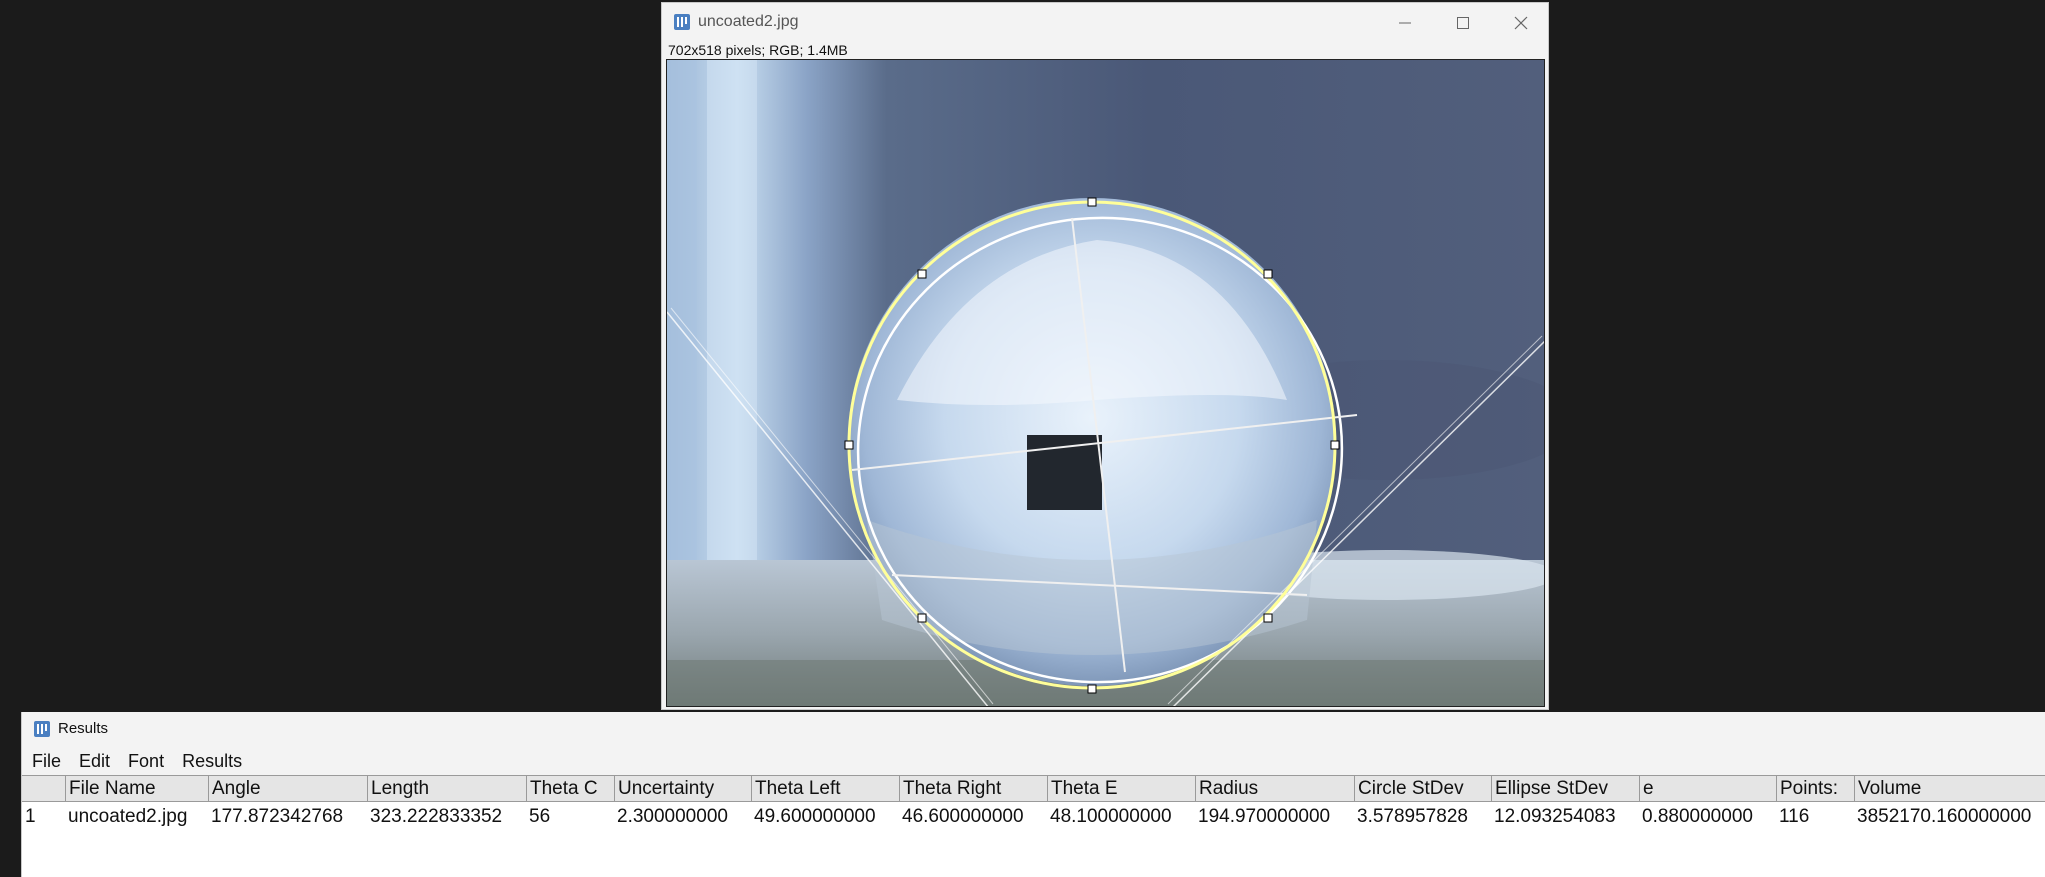  I want to click on menu-font: Font, so click(145, 761).